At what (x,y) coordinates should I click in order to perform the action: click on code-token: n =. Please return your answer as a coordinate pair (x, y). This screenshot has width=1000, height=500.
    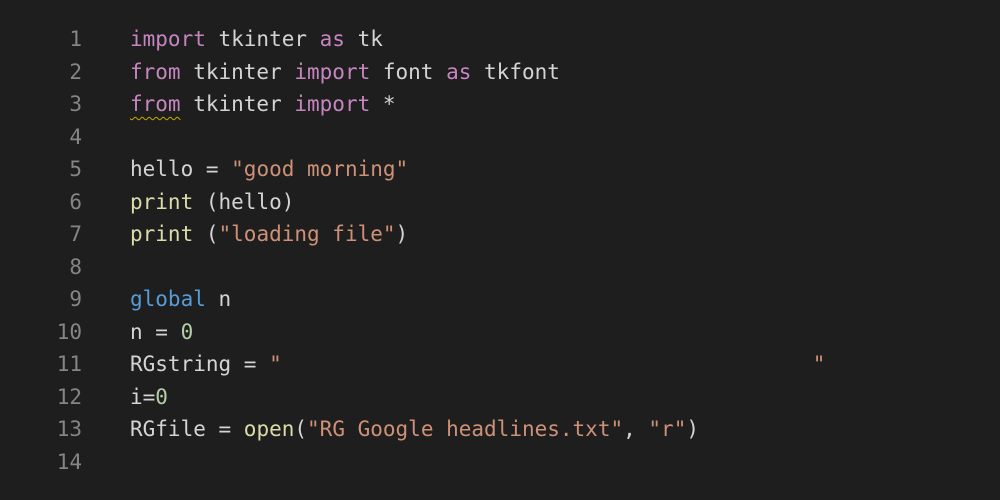
    Looking at the image, I should click on (155, 331).